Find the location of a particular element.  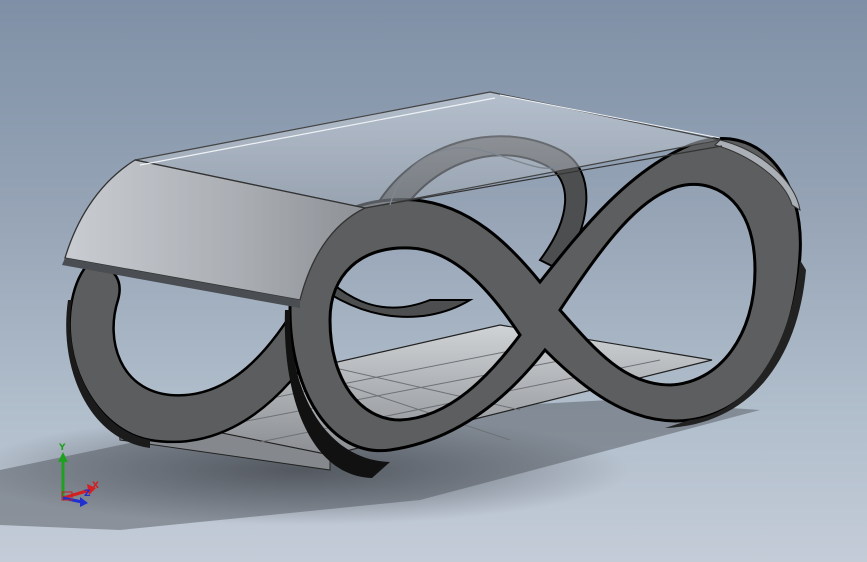

coordinate-triad: Y X Z is located at coordinates (80, 475).